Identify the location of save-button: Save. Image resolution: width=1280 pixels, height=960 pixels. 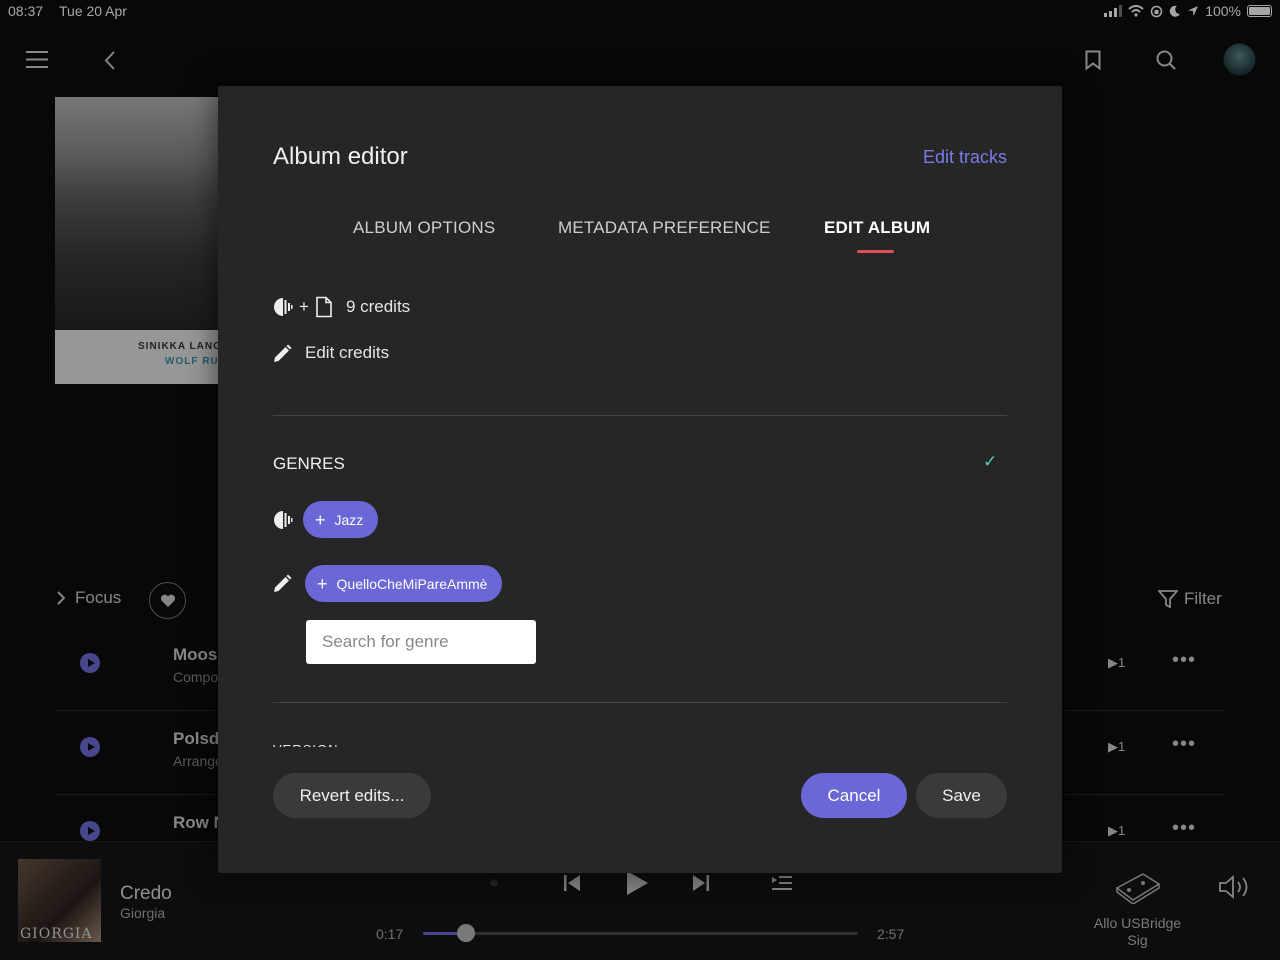
(961, 795).